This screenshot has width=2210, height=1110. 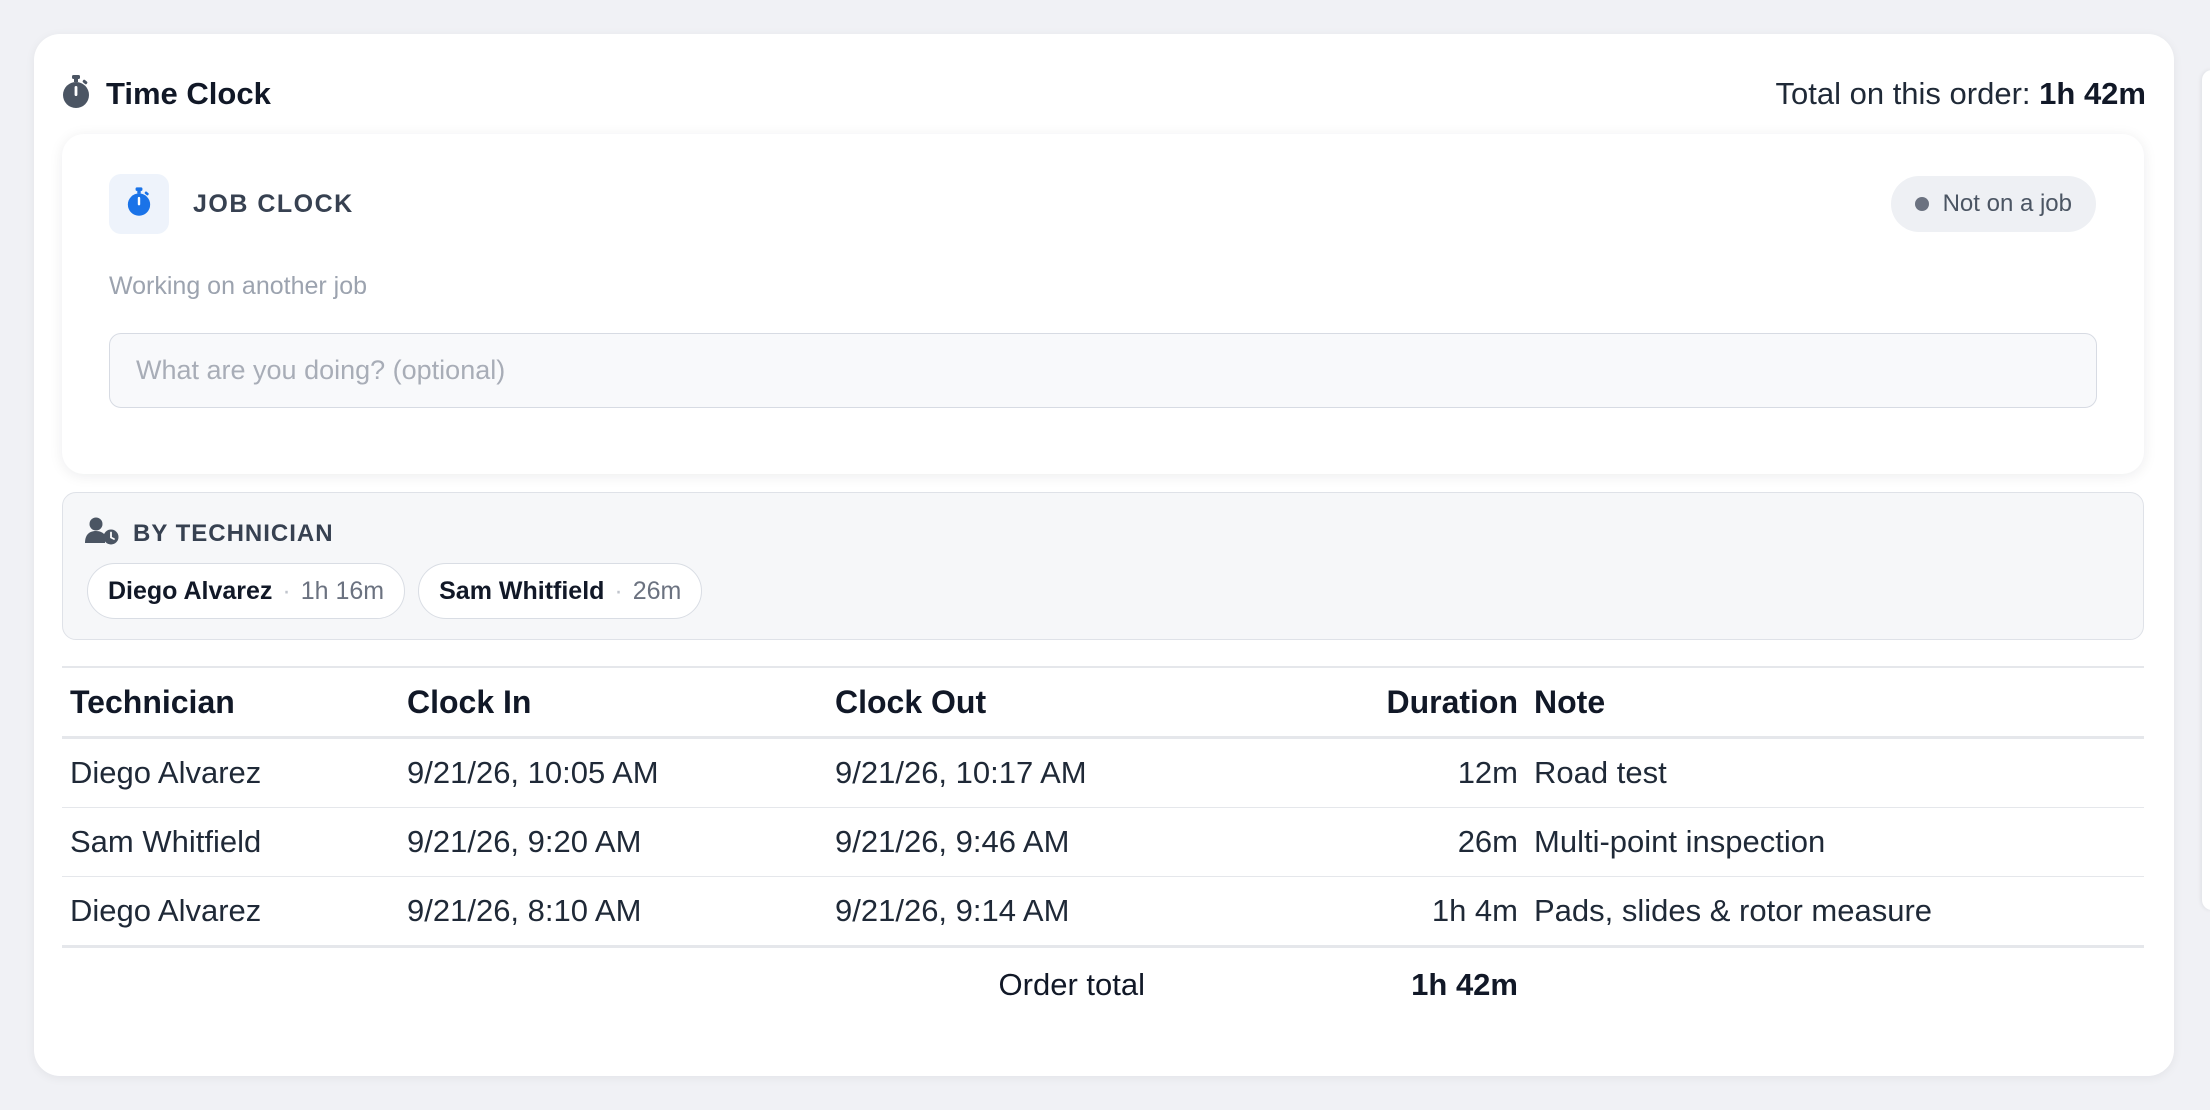 I want to click on order-total-summary: Total on this order: 1h 42m, so click(x=1961, y=94).